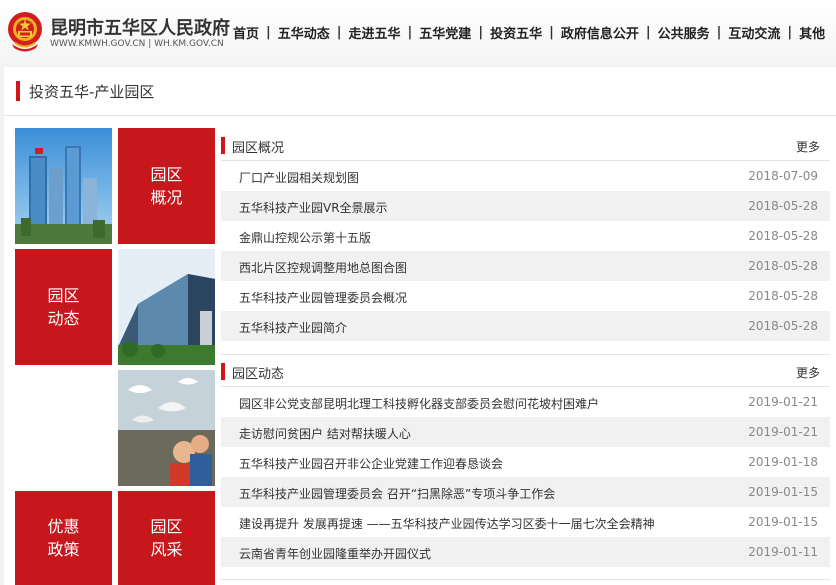 This screenshot has width=836, height=585. I want to click on nav-gov-info: 政府信息公开, so click(600, 32).